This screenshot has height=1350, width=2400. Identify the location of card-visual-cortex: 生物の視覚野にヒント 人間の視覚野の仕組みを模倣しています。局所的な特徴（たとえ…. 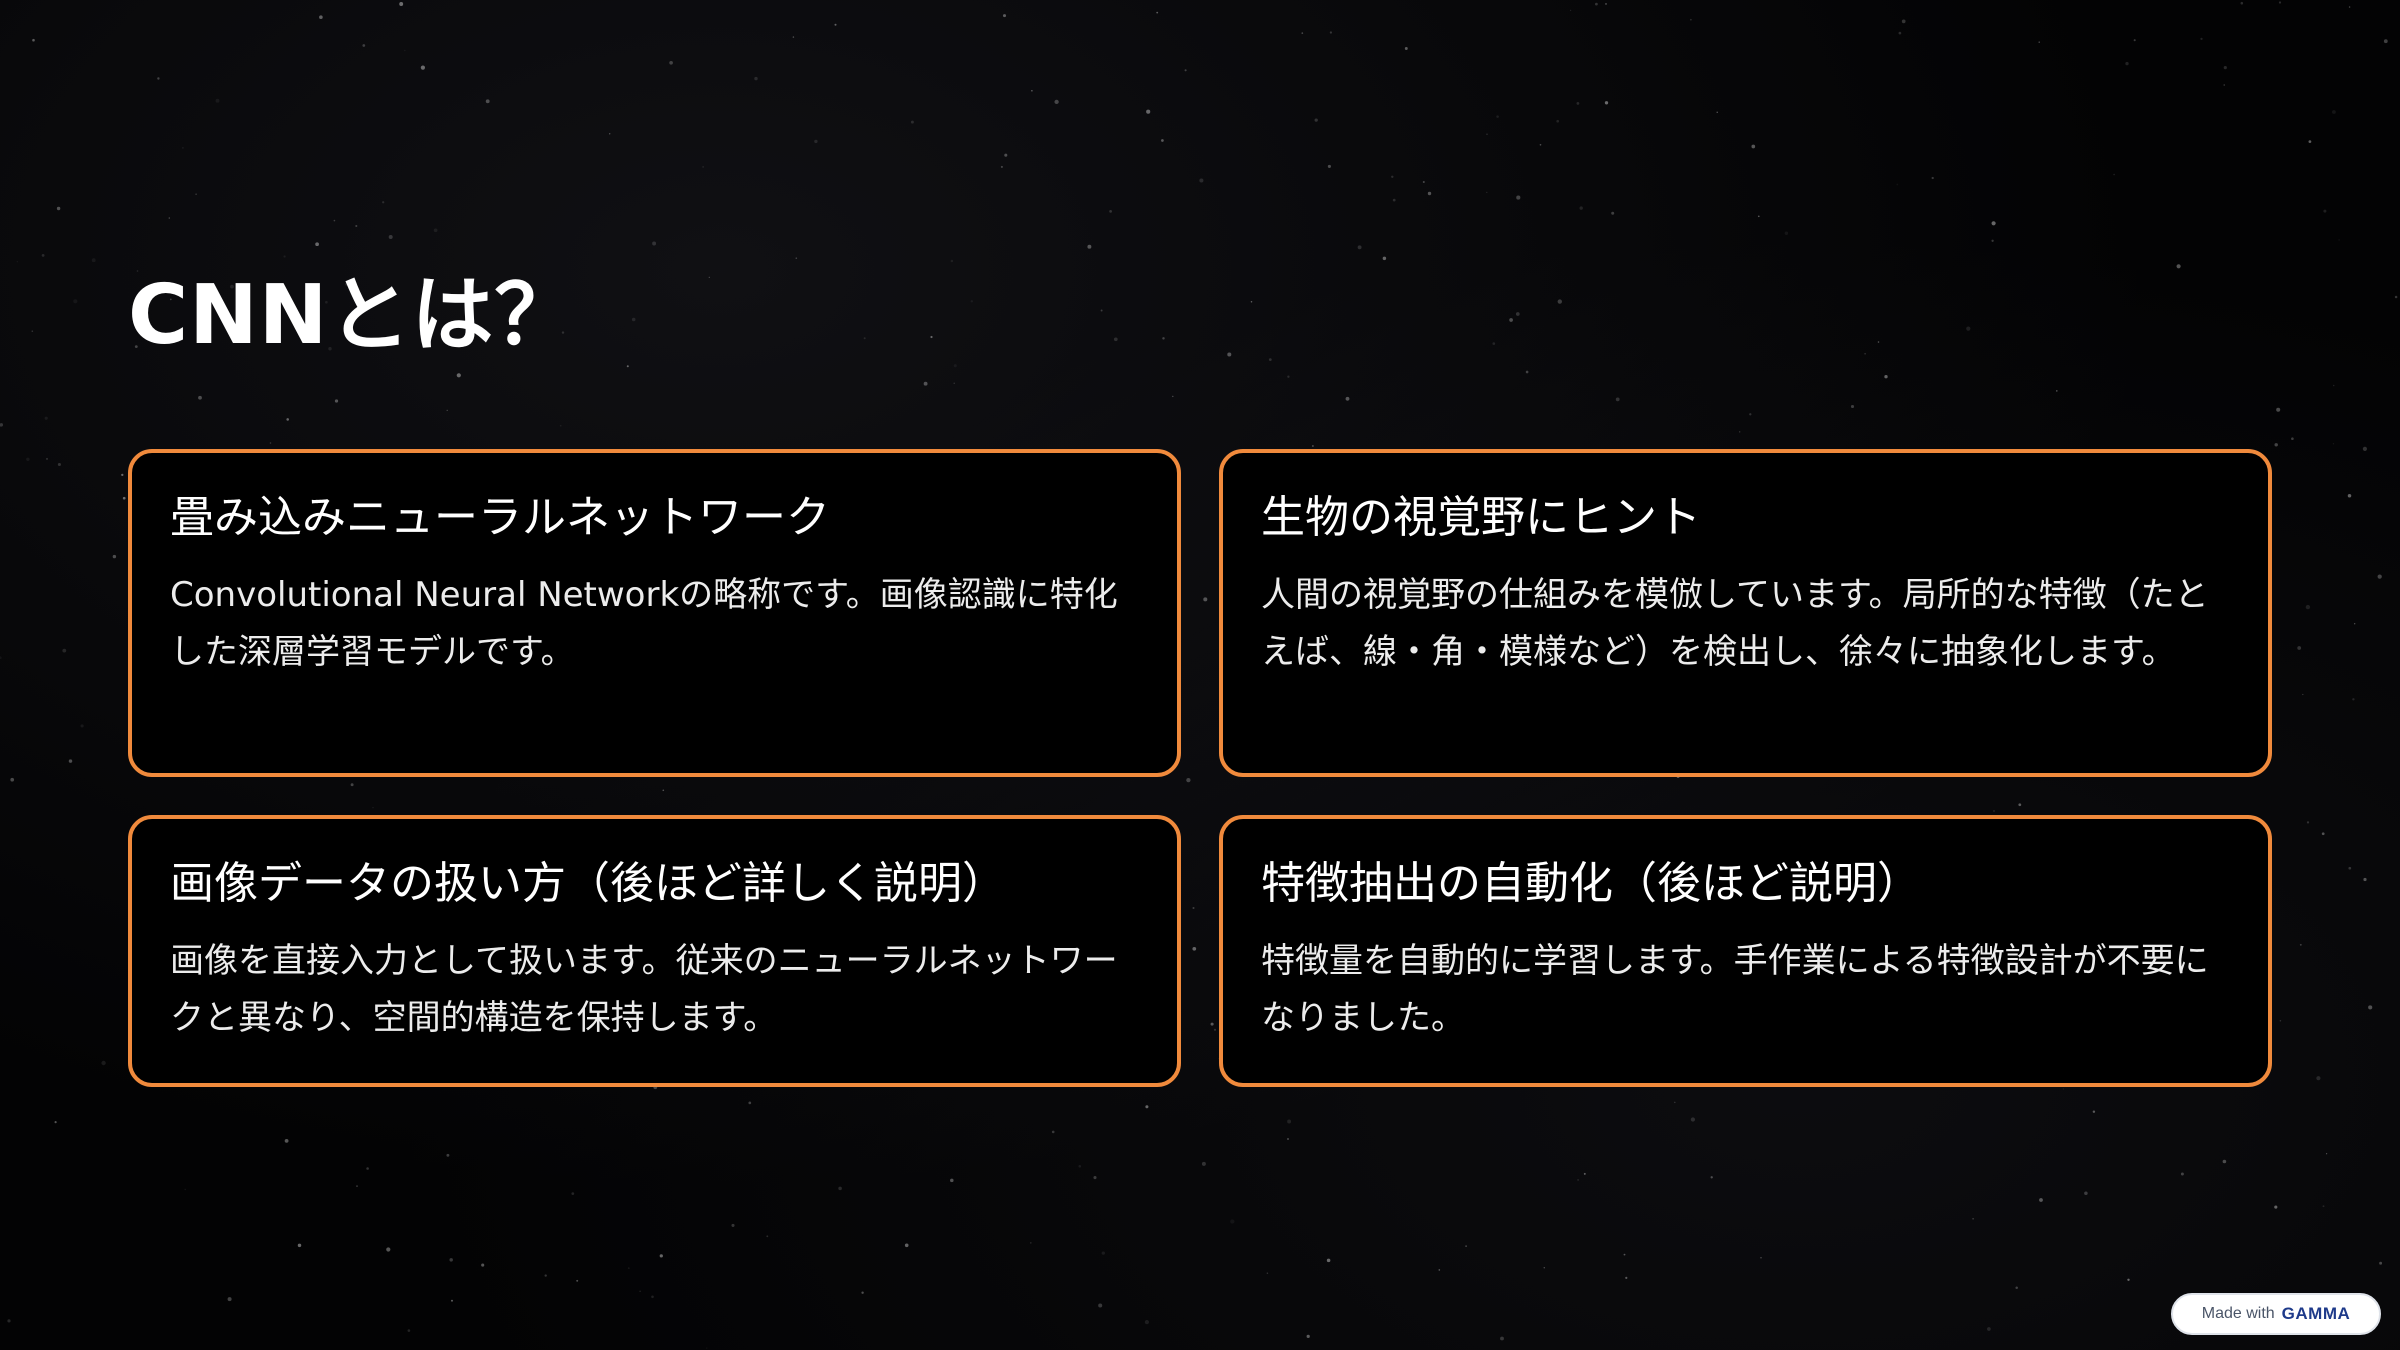
(1745, 613).